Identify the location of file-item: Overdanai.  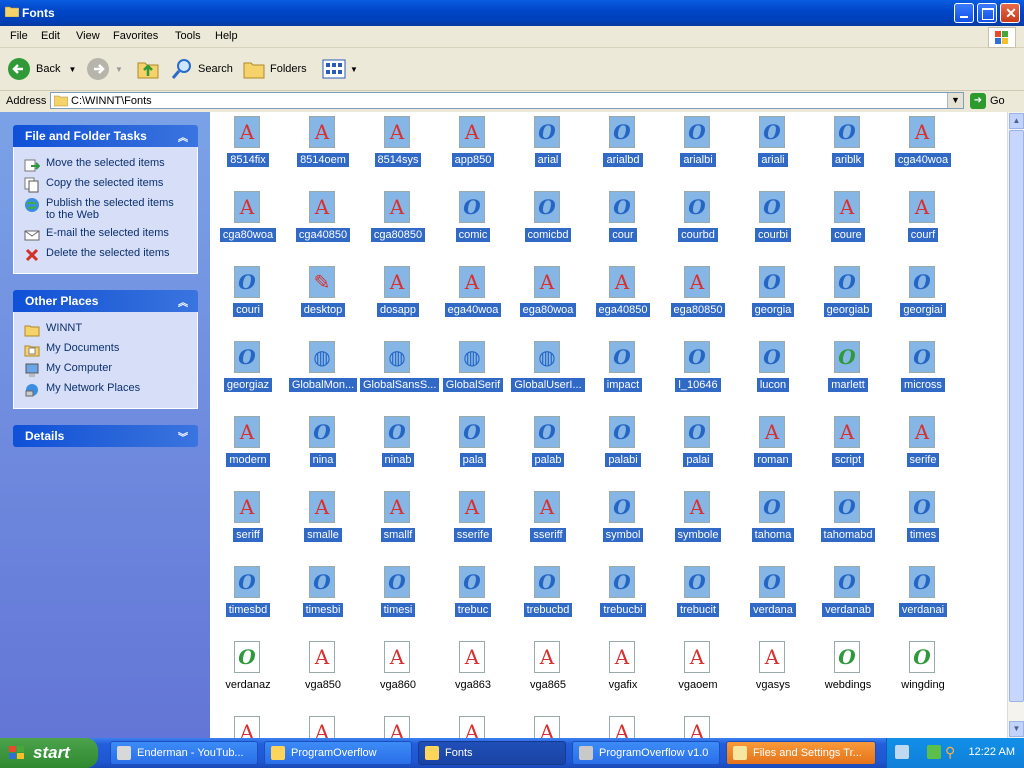
(923, 593).